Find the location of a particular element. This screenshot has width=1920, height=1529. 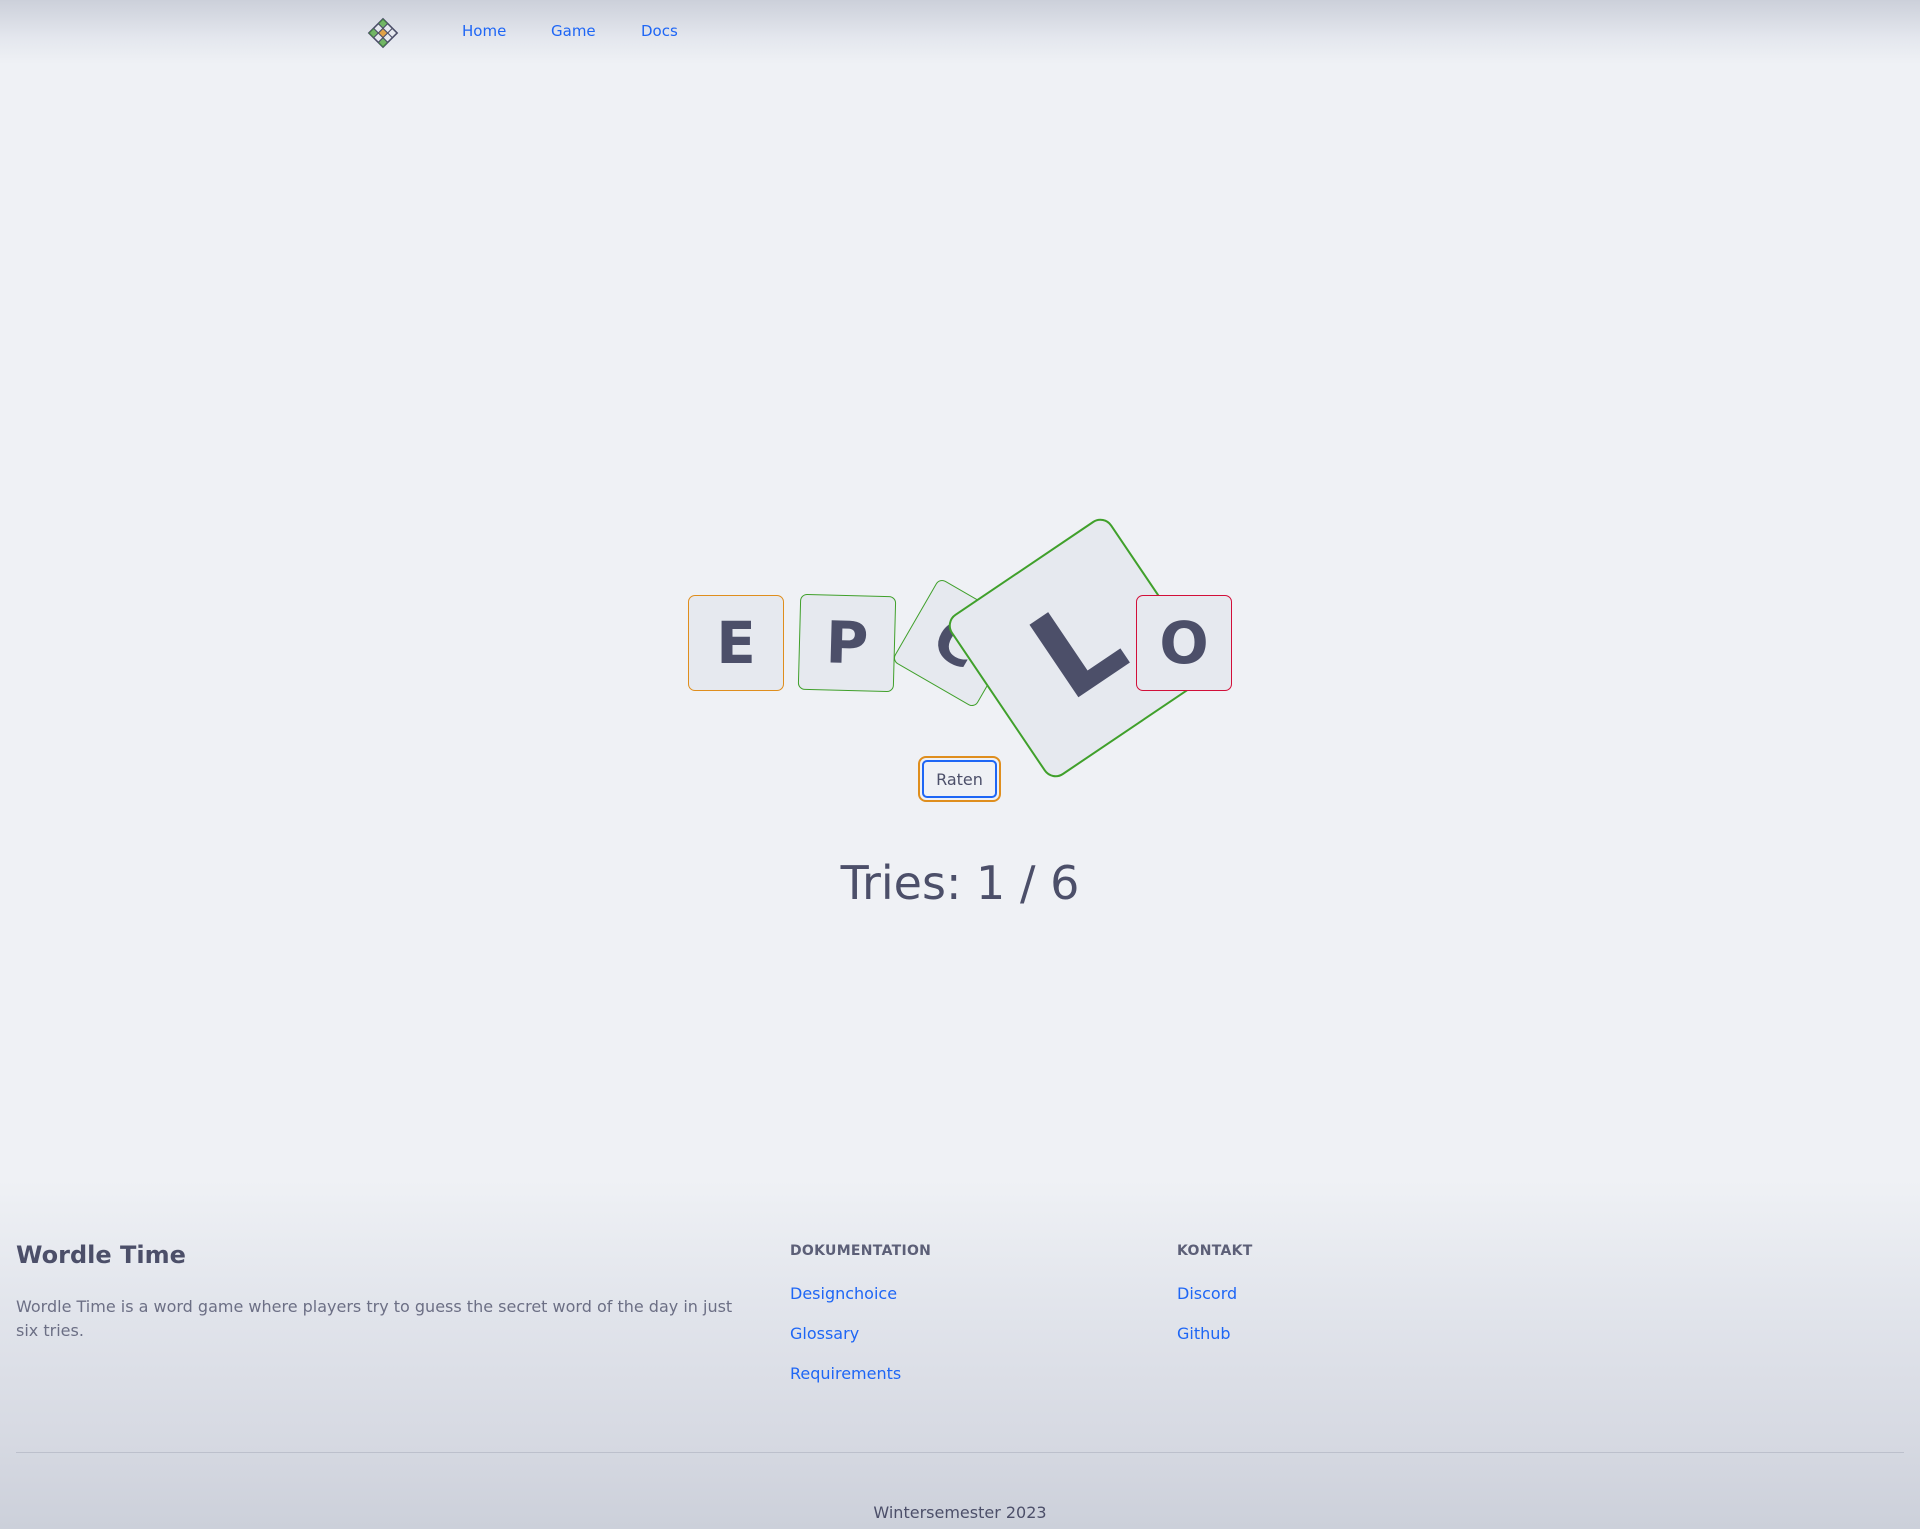

docs-heading: DOKUMENTATION is located at coordinates (861, 1251).